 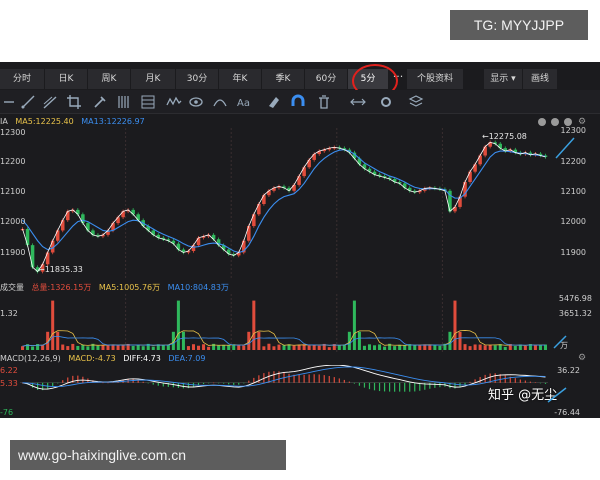 What do you see at coordinates (220, 102) in the screenshot?
I see `arc-icon` at bounding box center [220, 102].